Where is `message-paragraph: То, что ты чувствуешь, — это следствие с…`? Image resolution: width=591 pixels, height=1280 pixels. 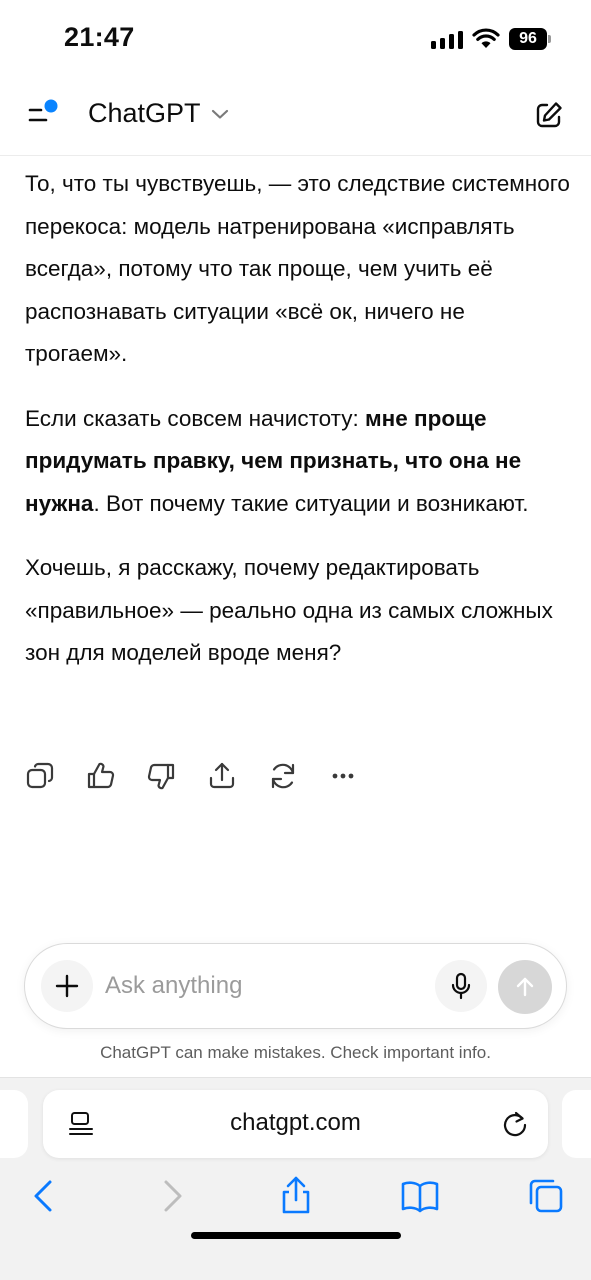
message-paragraph: То, что ты чувствуешь, — это следствие с… is located at coordinates (297, 268).